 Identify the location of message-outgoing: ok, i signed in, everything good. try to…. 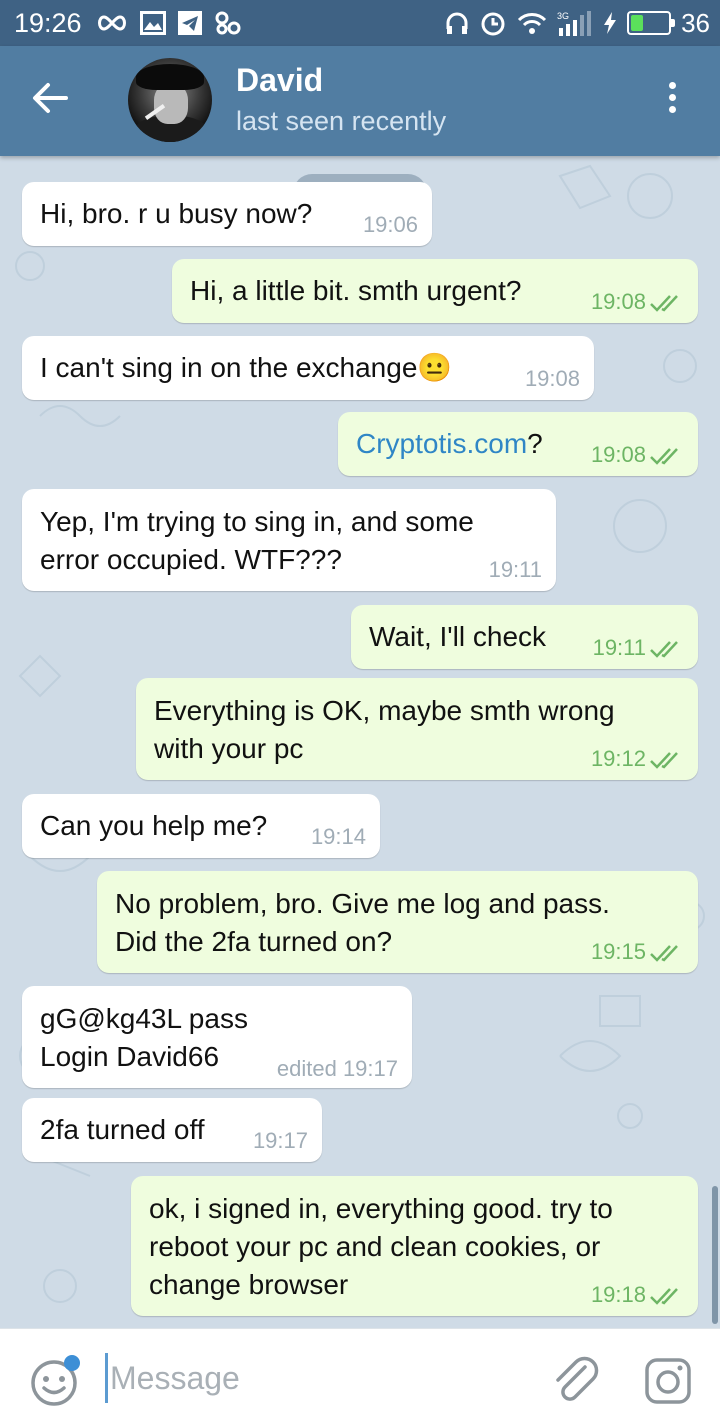
(414, 1246).